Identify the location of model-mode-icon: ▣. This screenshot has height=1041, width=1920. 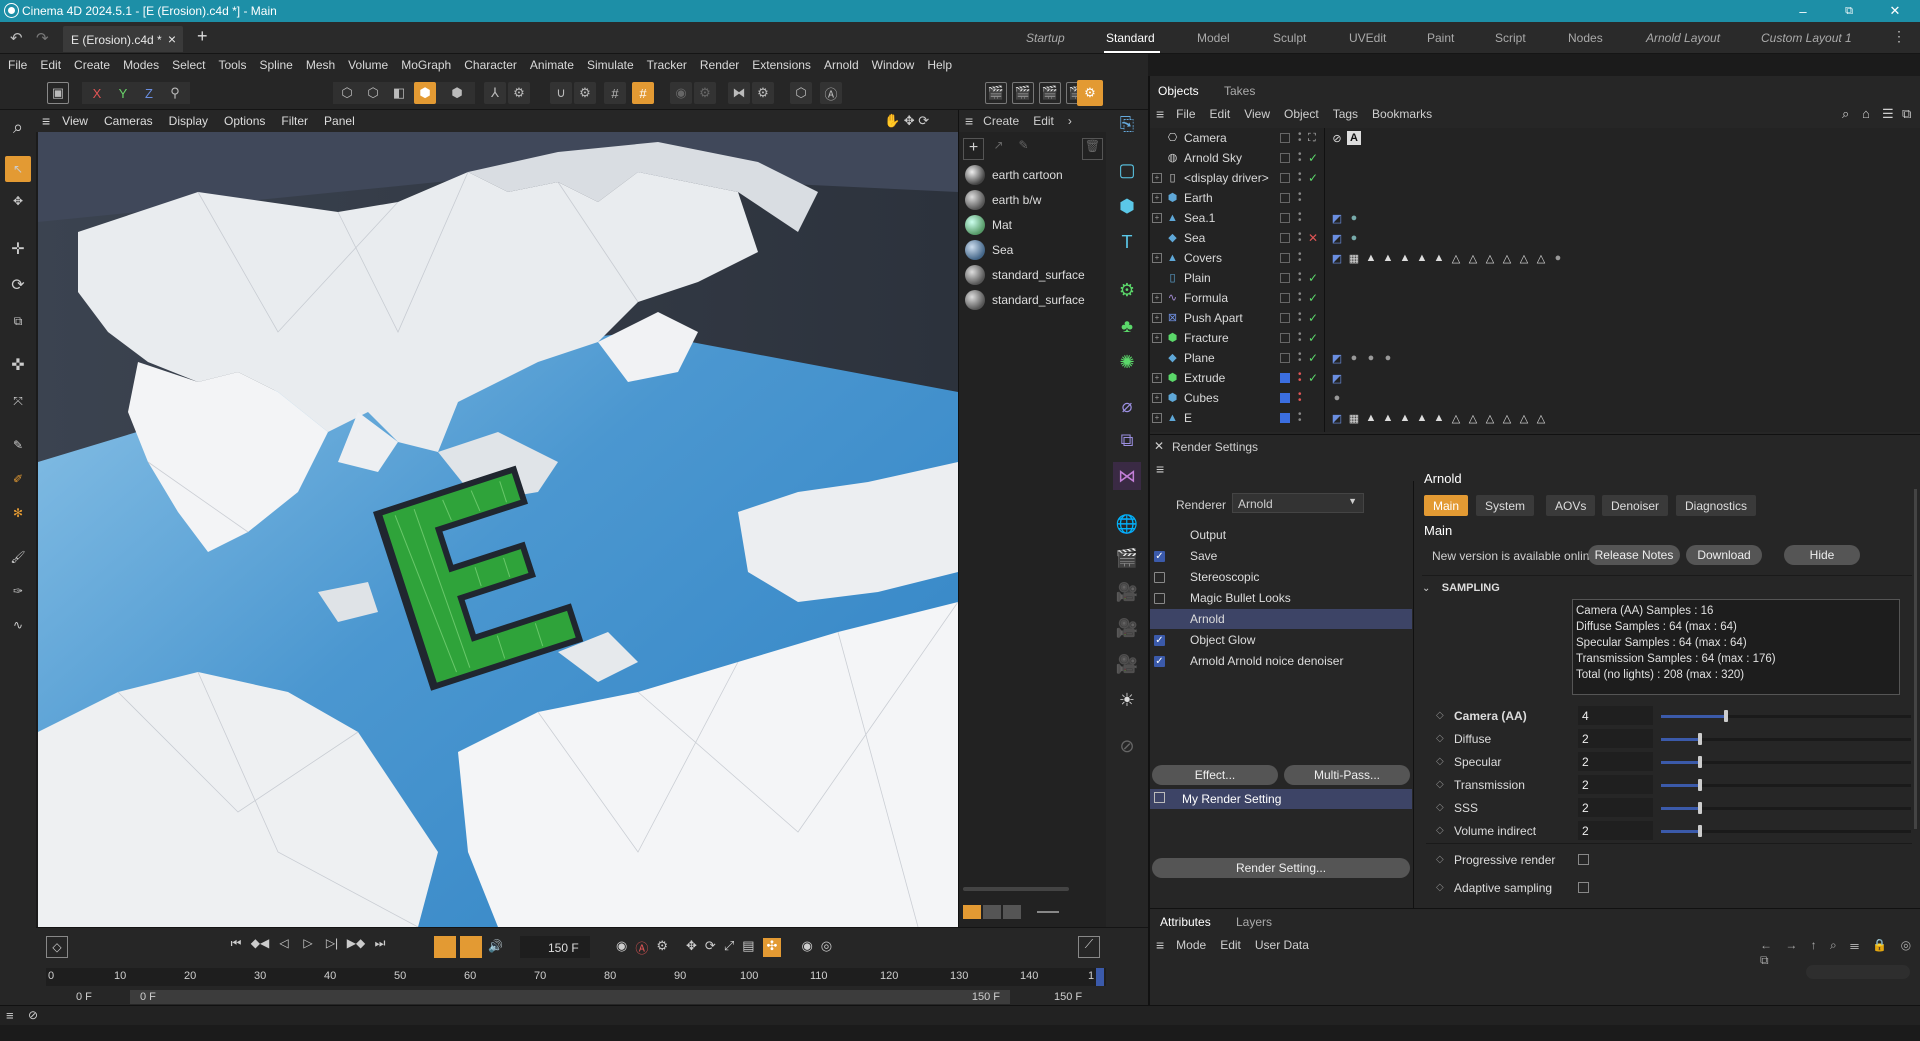
(58, 93).